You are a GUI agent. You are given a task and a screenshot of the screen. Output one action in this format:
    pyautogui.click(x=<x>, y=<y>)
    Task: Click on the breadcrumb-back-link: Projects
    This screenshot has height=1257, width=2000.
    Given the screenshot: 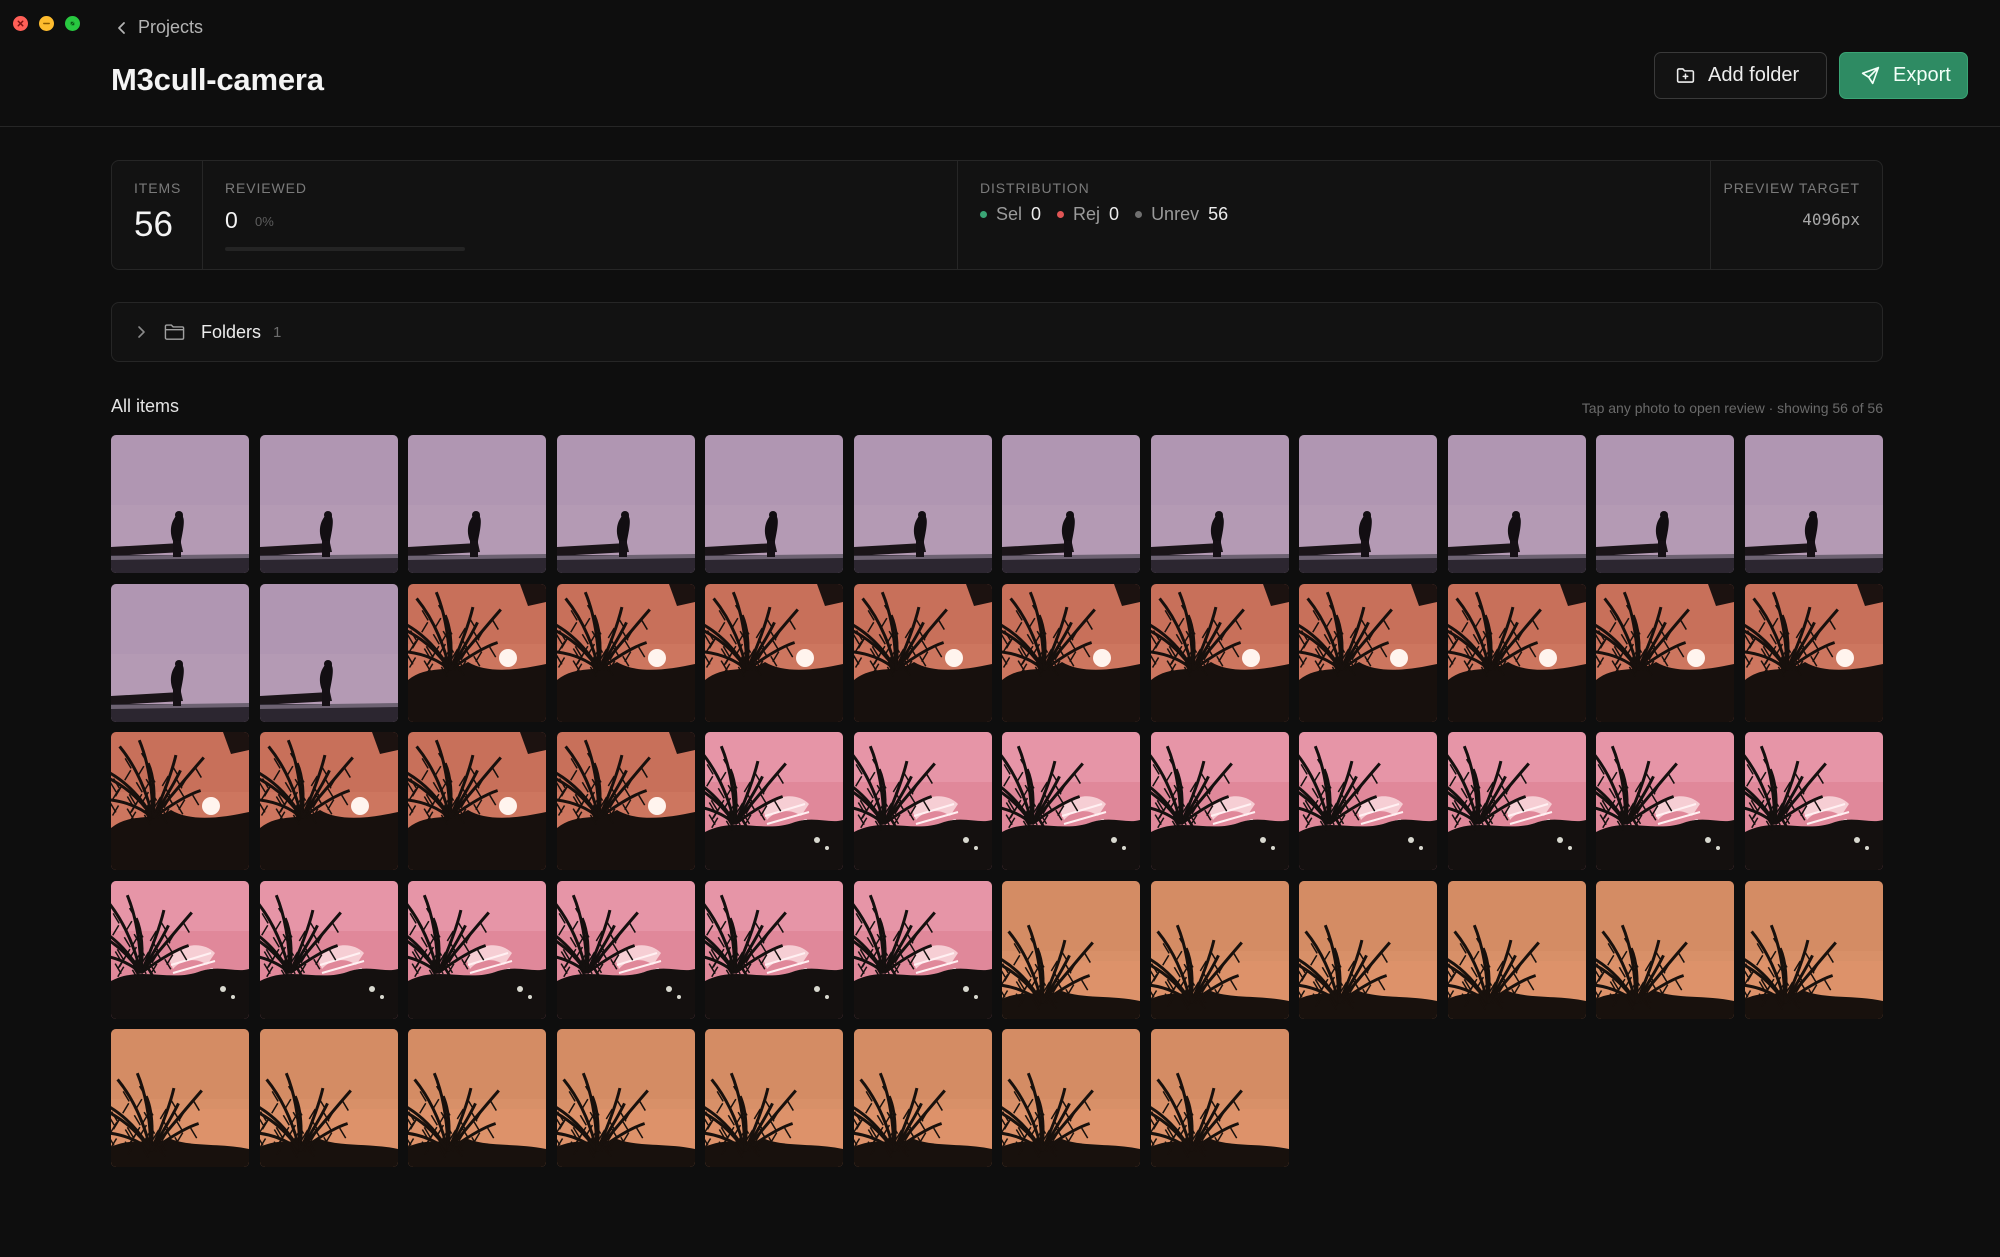 What is the action you would take?
    pyautogui.click(x=159, y=27)
    